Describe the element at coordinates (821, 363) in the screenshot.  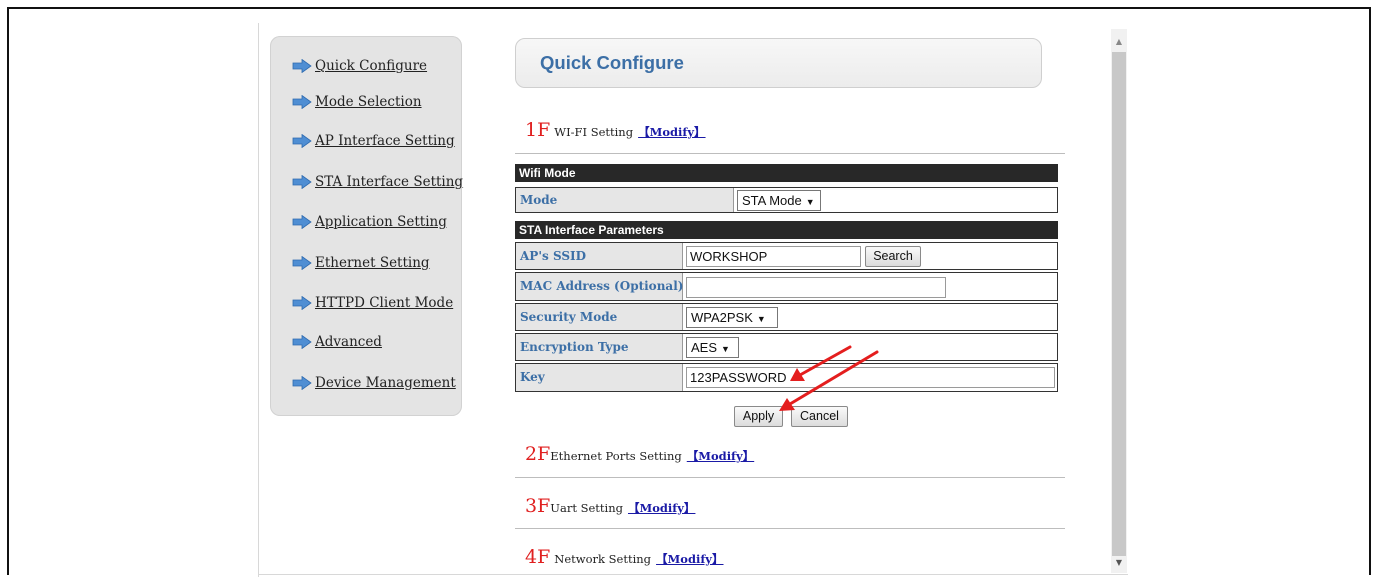
I see `annotation-arrow-to-key` at that location.